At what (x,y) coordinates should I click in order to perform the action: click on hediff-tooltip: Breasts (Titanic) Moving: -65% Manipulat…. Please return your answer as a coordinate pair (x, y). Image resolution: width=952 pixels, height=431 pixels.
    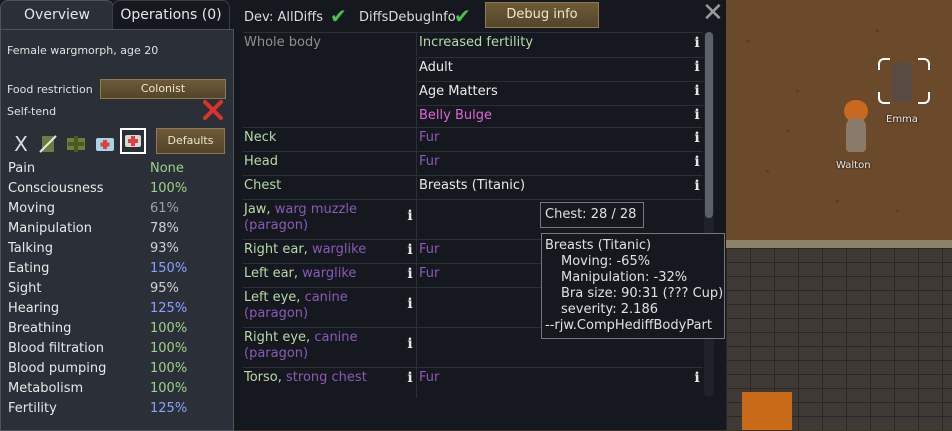
    Looking at the image, I should click on (633, 286).